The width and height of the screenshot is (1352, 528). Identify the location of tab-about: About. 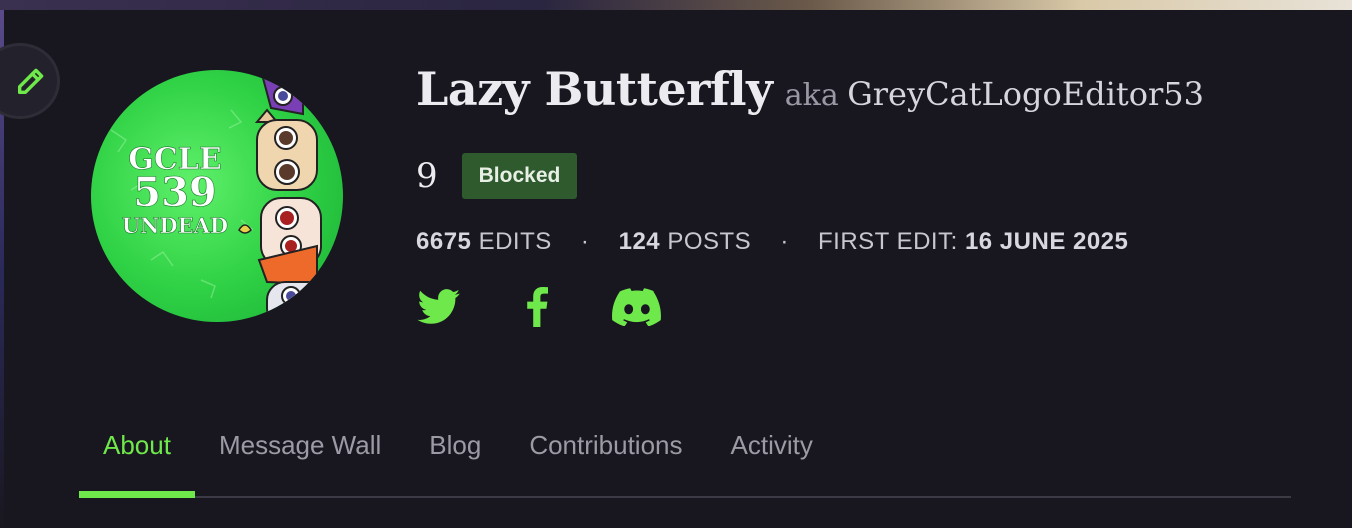
(137, 459).